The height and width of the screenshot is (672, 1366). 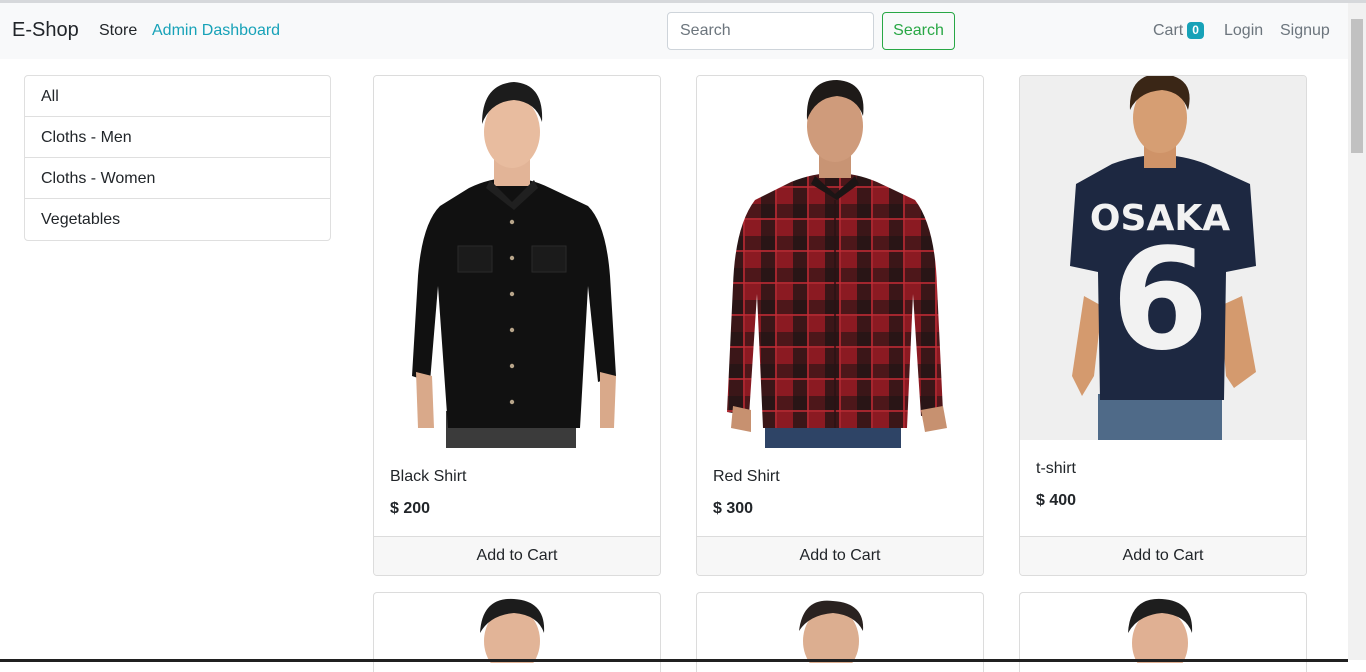 I want to click on category-item-cloths-men: Cloths - Men, so click(x=177, y=137).